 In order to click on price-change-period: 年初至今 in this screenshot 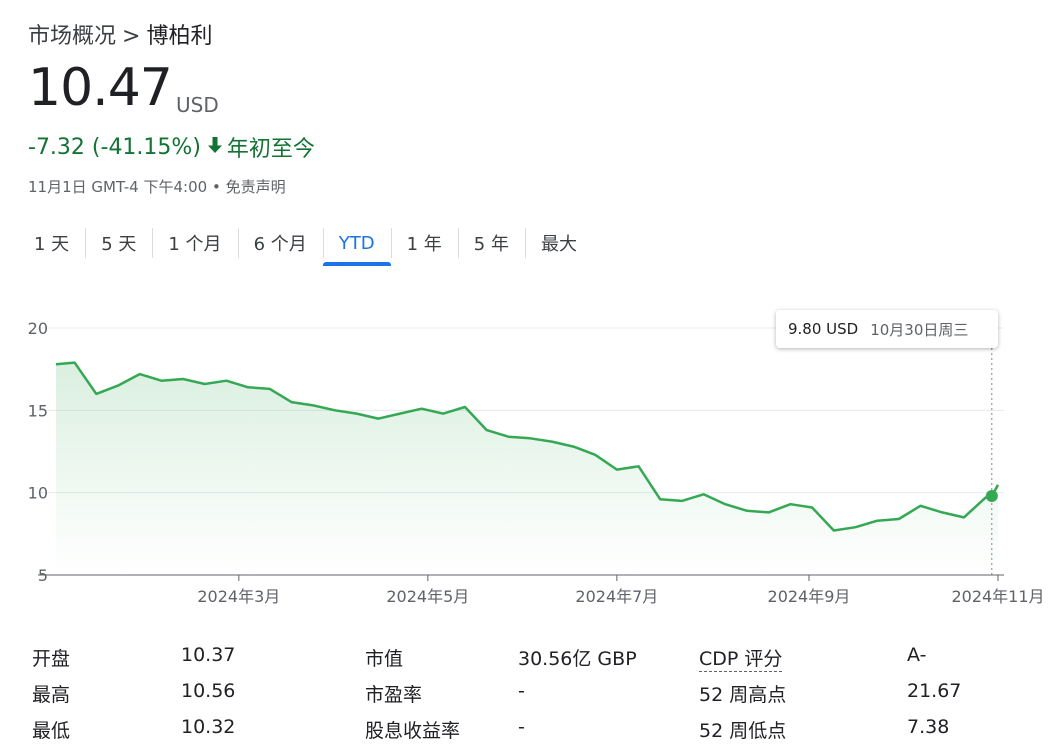, I will do `click(270, 149)`.